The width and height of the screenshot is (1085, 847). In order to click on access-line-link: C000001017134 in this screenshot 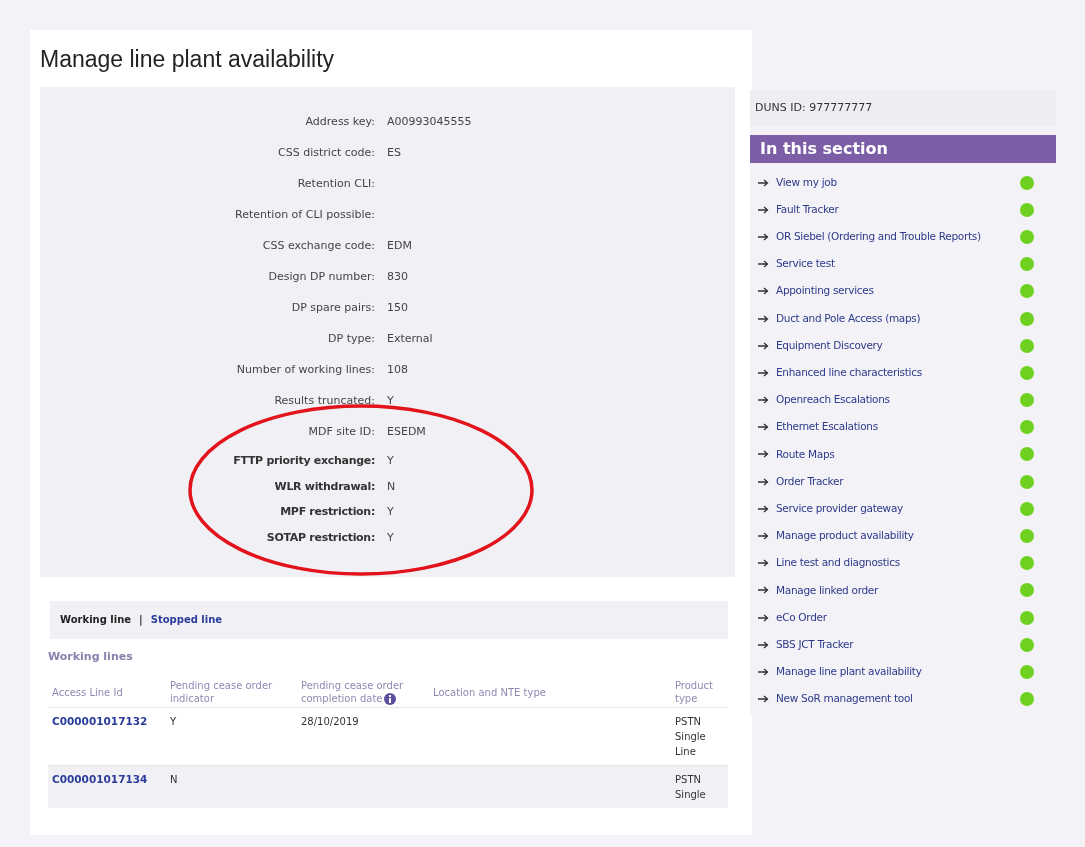, I will do `click(100, 779)`.